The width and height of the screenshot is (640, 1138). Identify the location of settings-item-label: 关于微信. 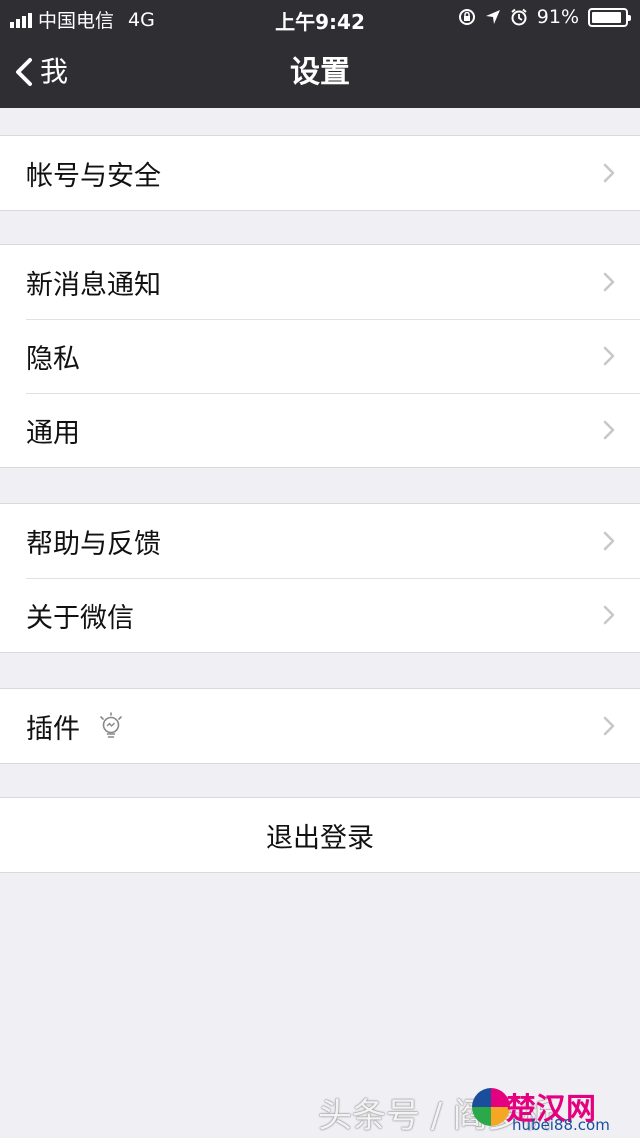
(80, 618).